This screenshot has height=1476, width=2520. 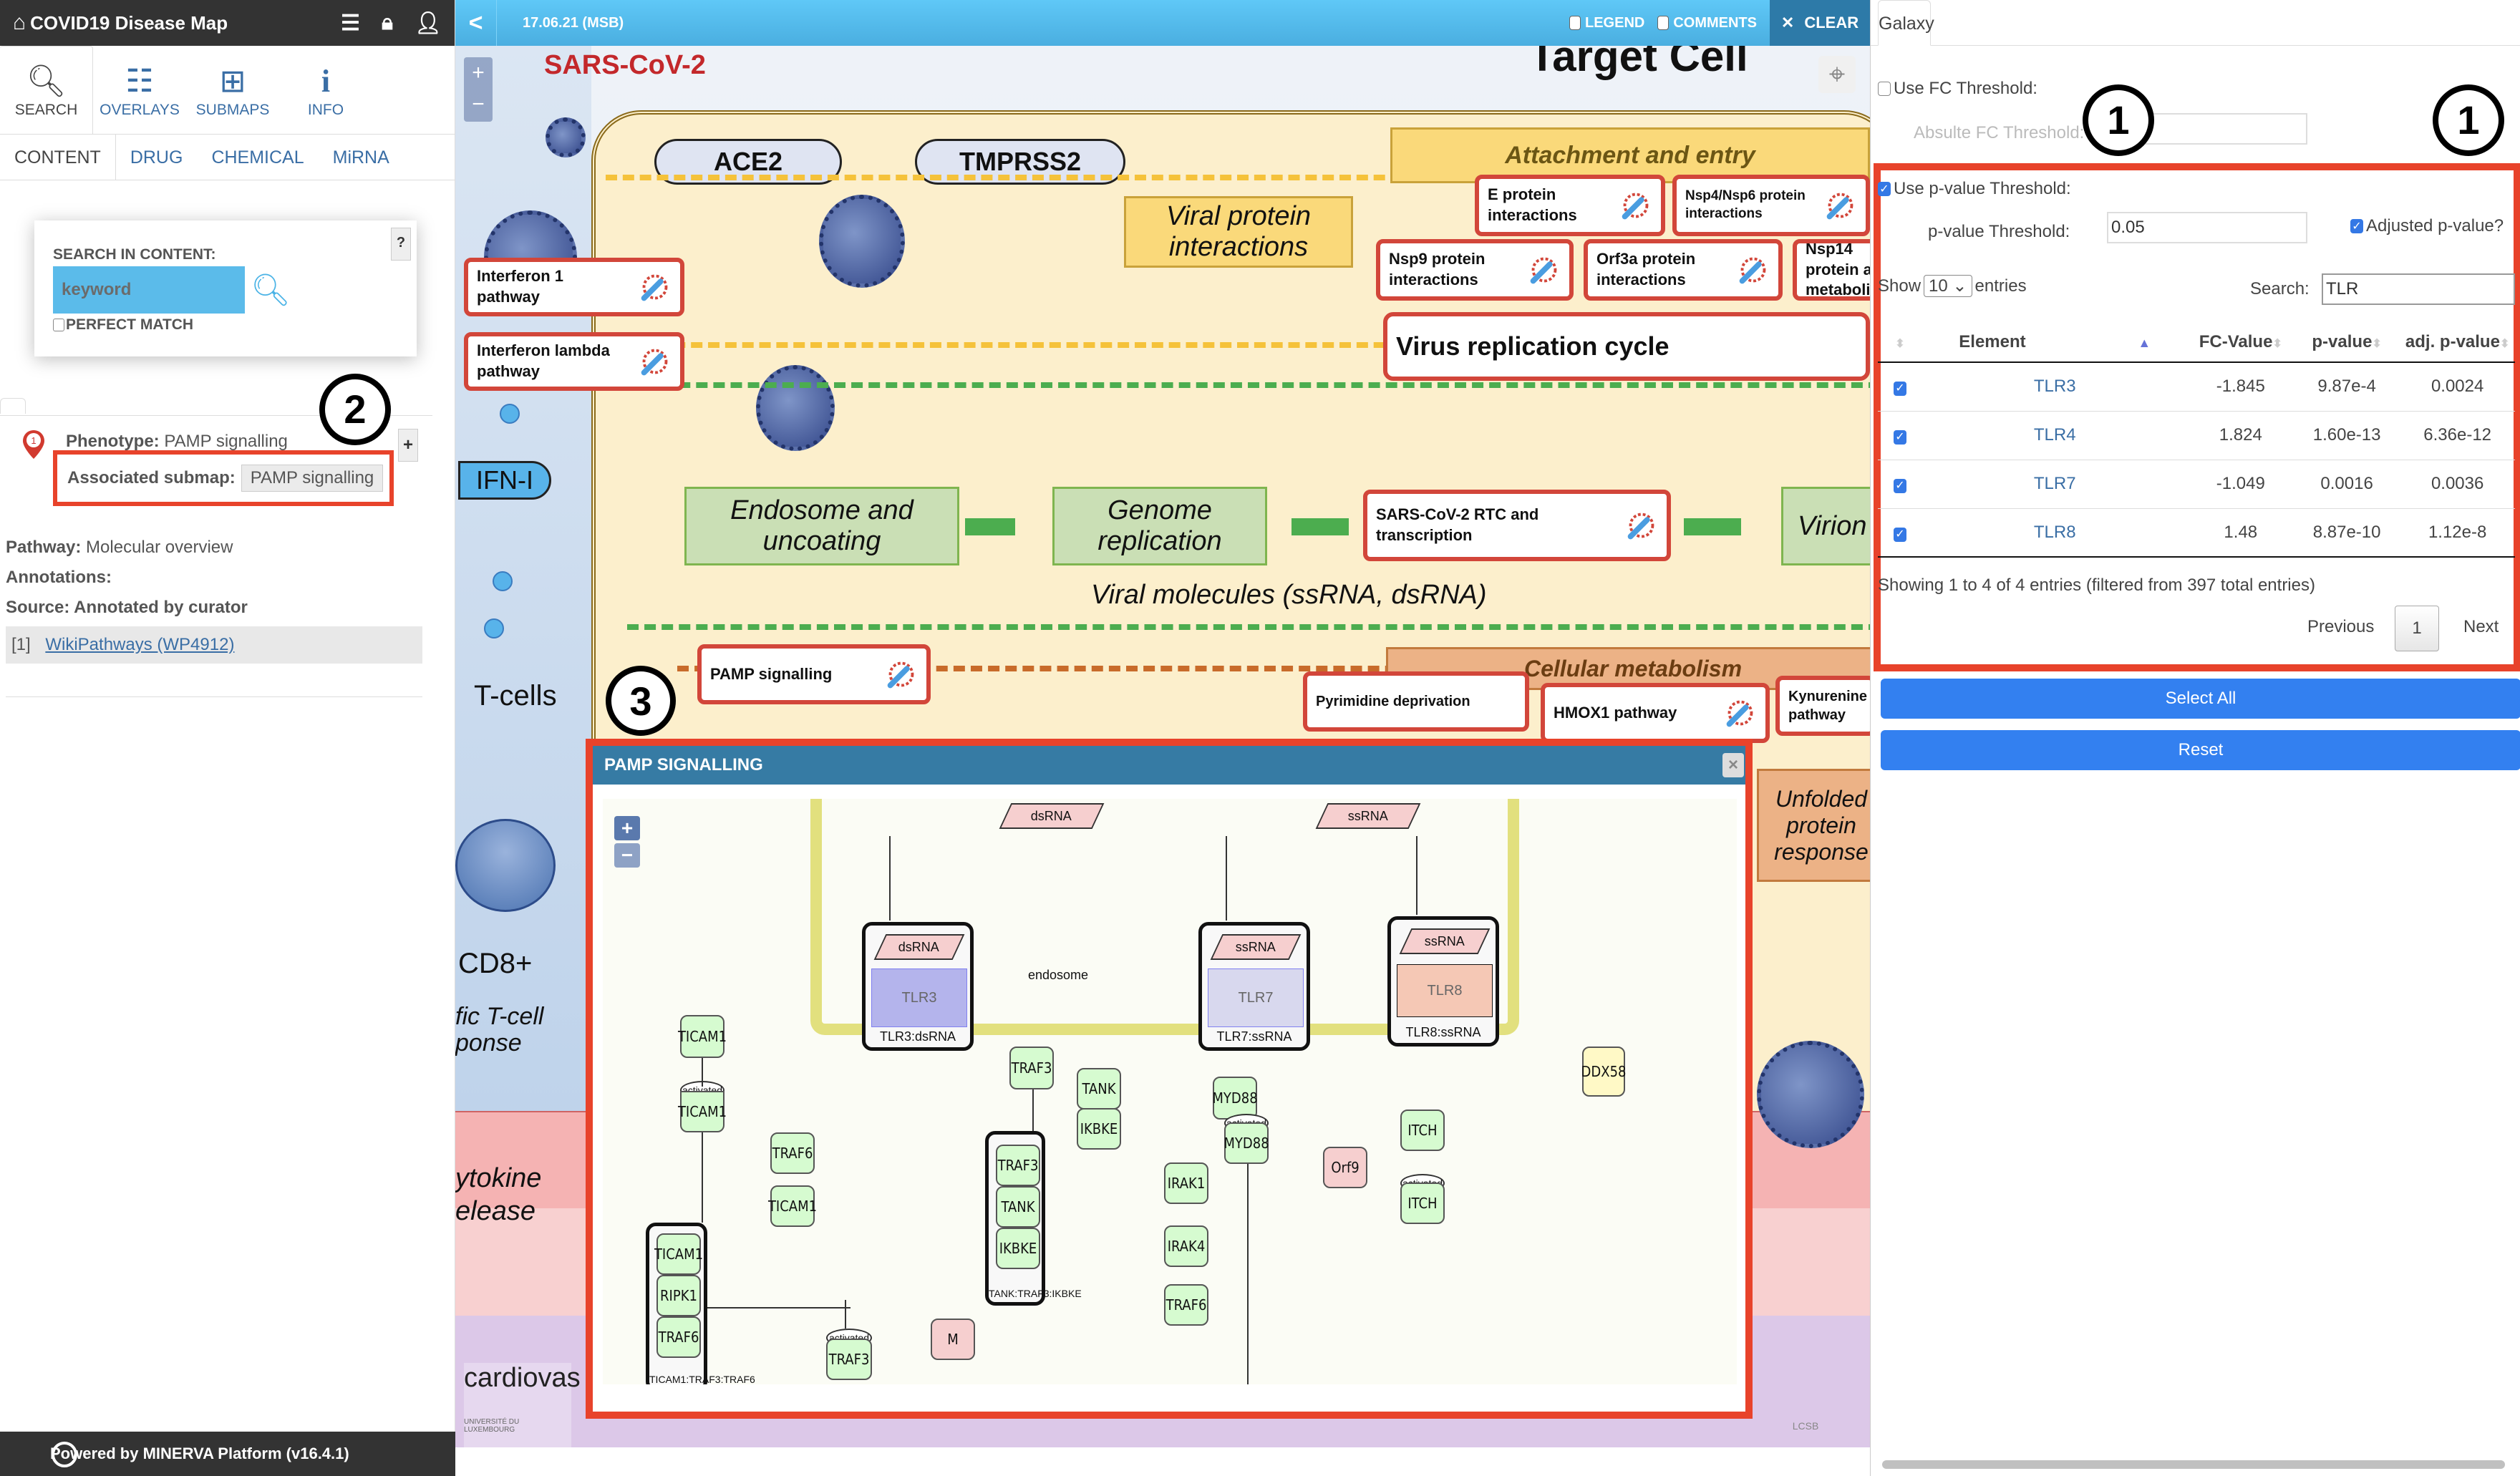 What do you see at coordinates (58, 157) in the screenshot?
I see `subtab-content: CONTENT` at bounding box center [58, 157].